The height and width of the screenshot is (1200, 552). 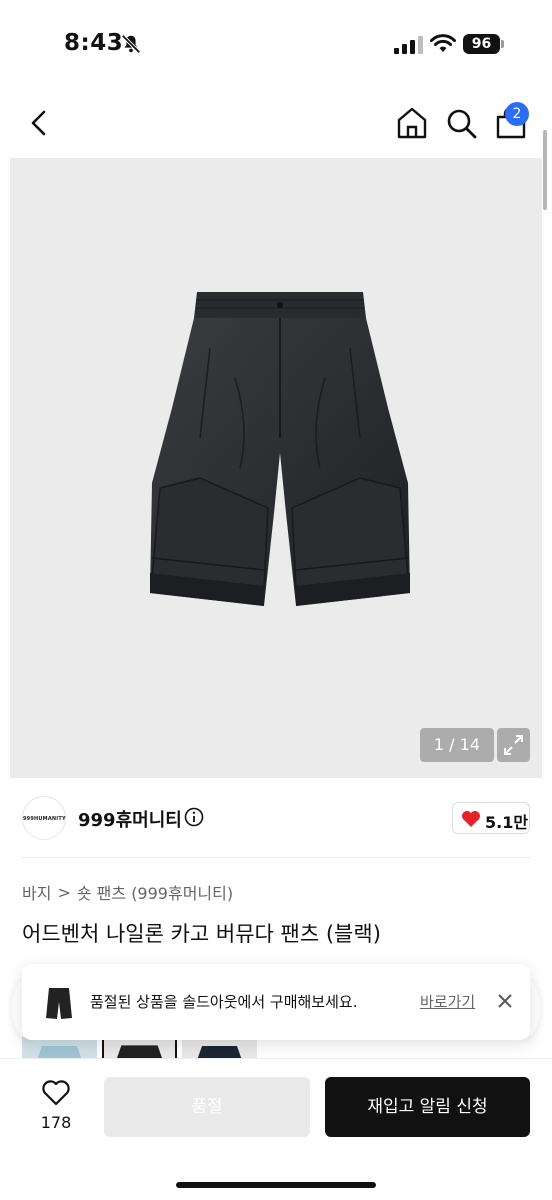 I want to click on search-icon, so click(x=461, y=123).